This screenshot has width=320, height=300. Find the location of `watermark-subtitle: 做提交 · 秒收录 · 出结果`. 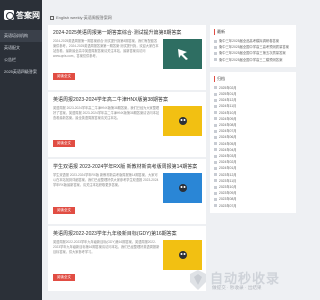

watermark-subtitle: 做提交 · 秒收录 · 出结果 is located at coordinates (237, 287).